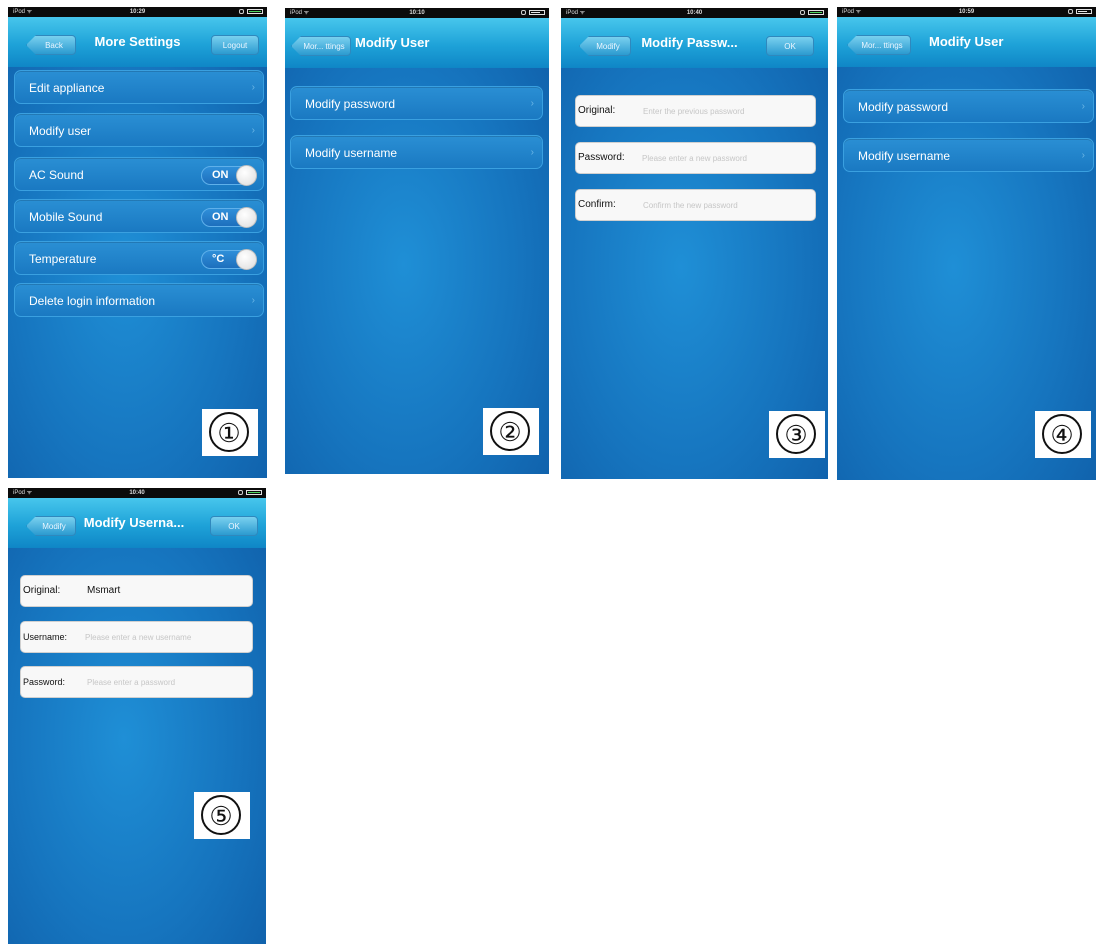 Image resolution: width=1096 pixels, height=944 pixels. Describe the element at coordinates (45, 637) in the screenshot. I see `field-label: Username:` at that location.